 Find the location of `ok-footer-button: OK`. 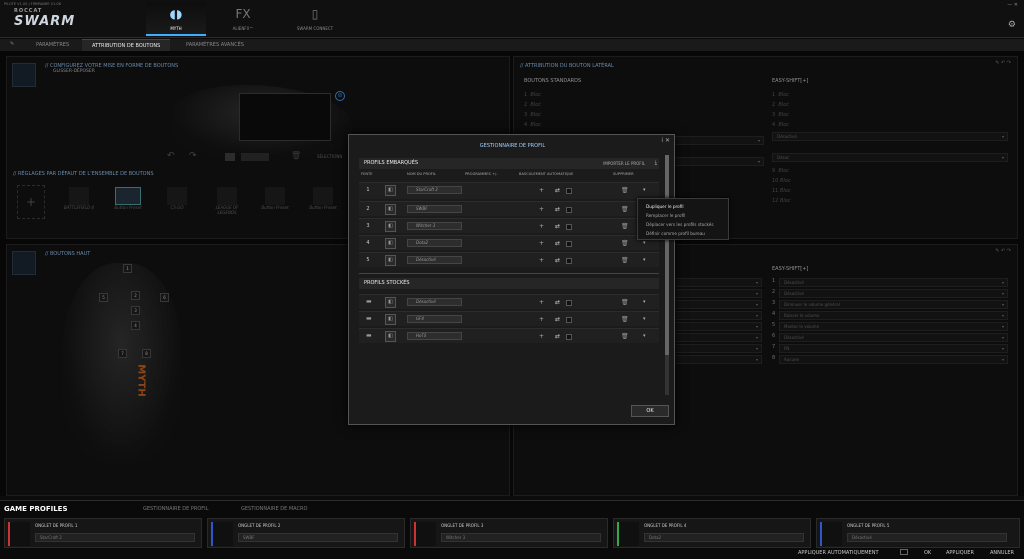

ok-footer-button: OK is located at coordinates (927, 553).